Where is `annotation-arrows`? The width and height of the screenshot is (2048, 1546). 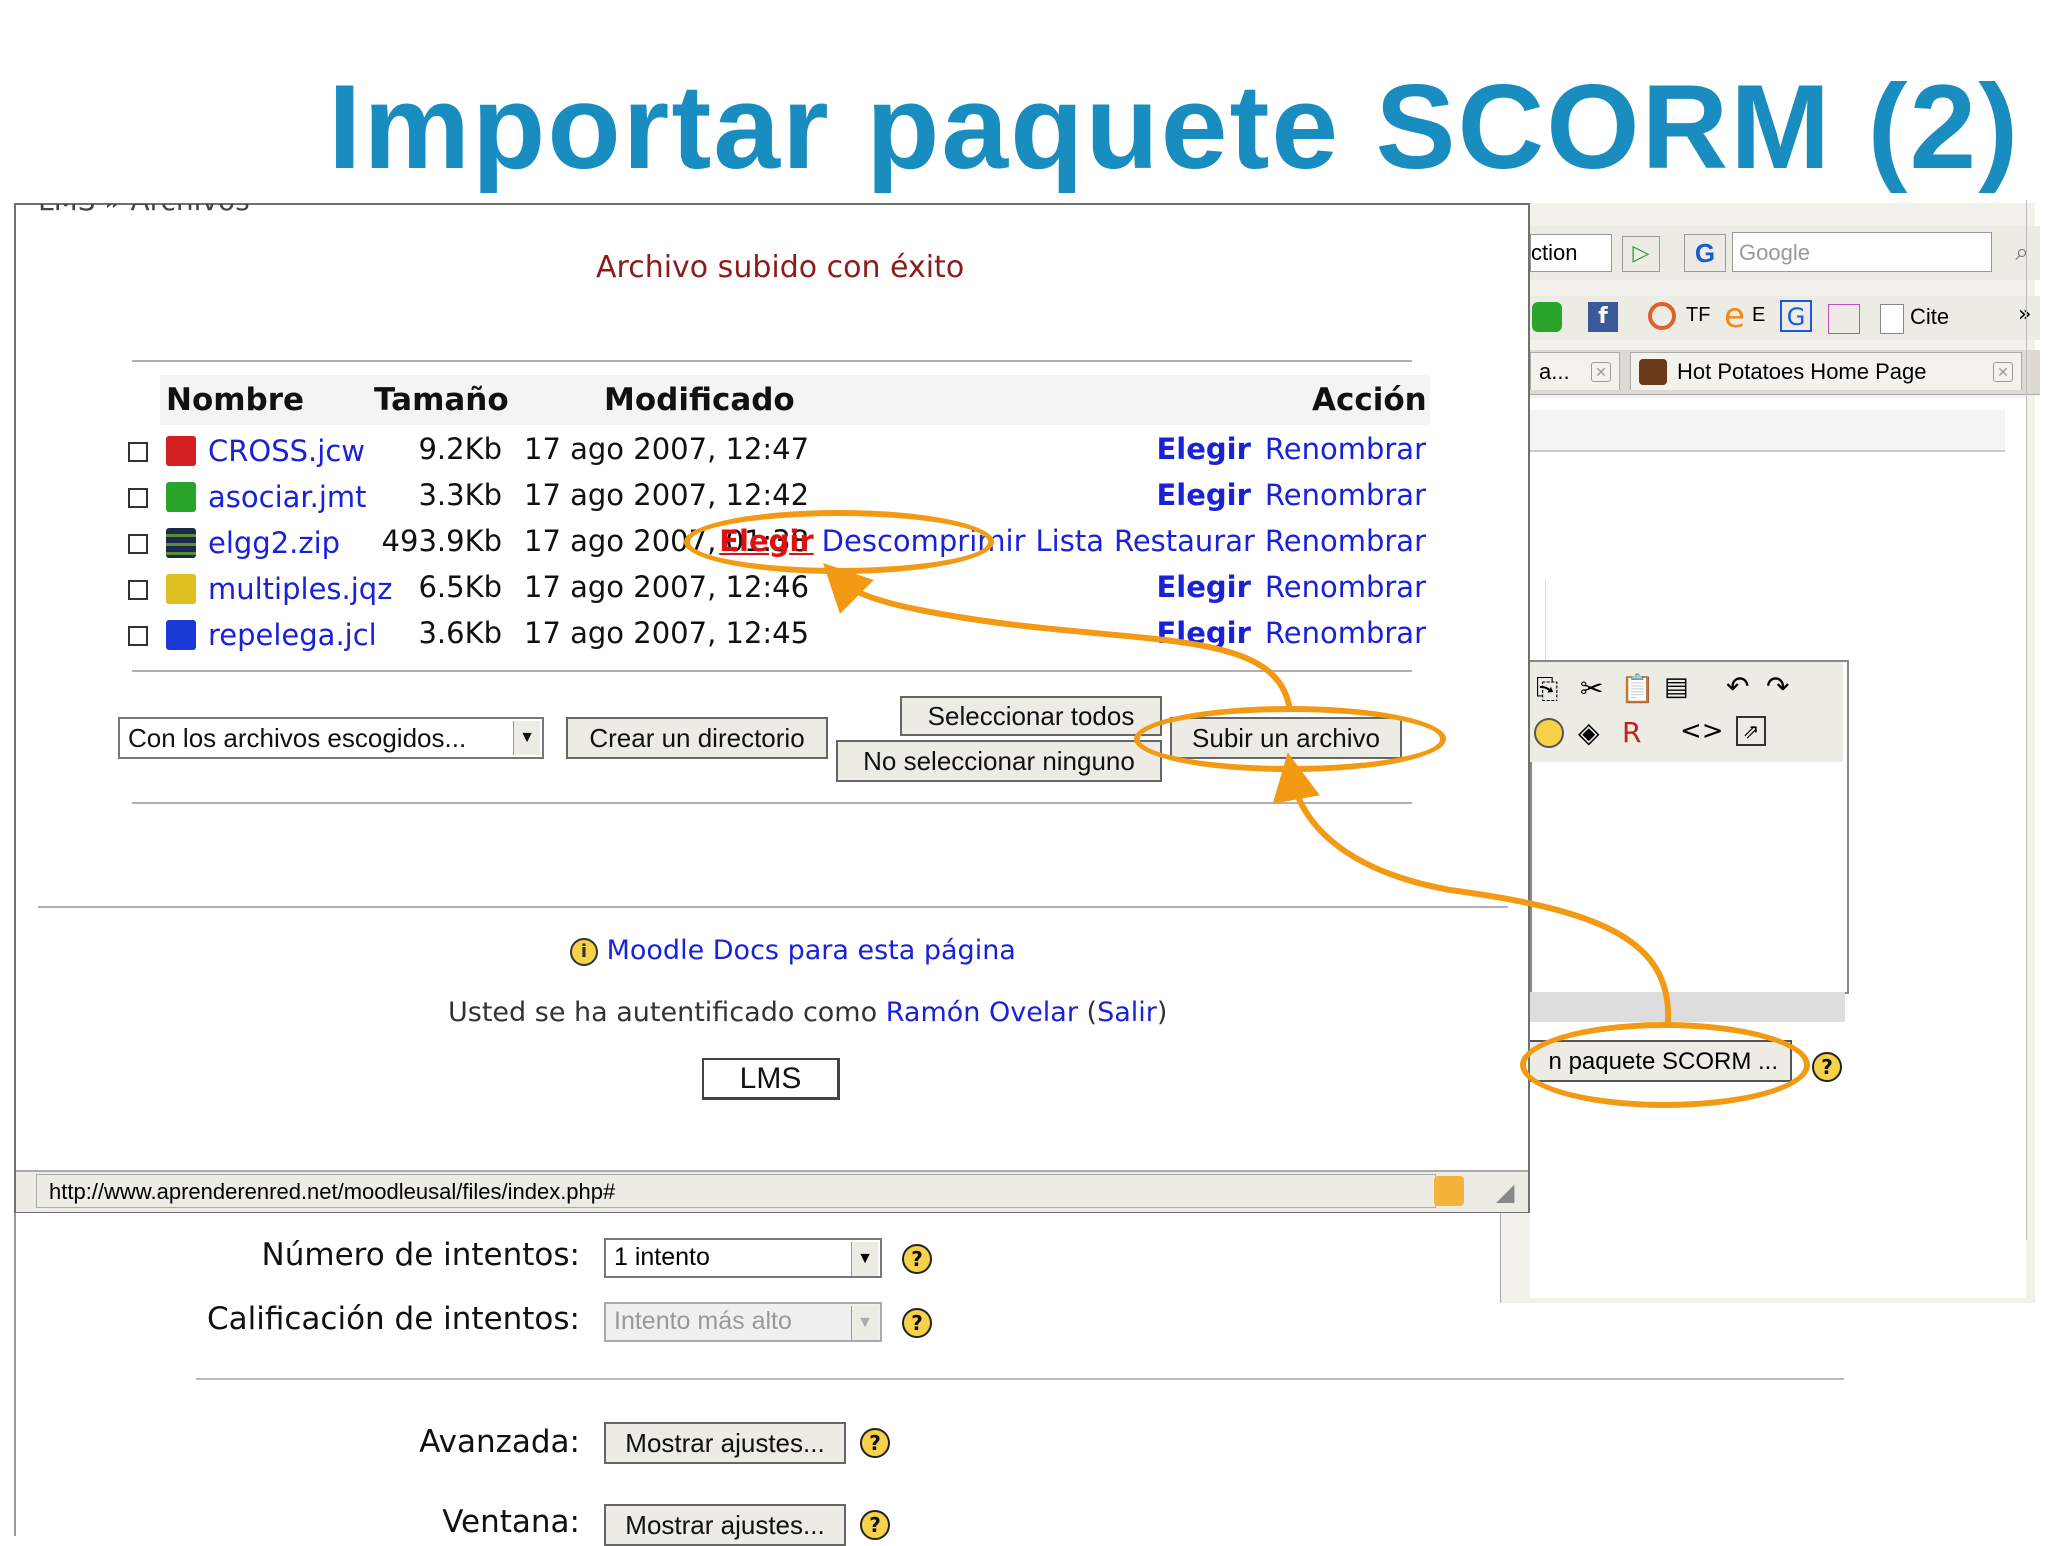 annotation-arrows is located at coordinates (1247, 793).